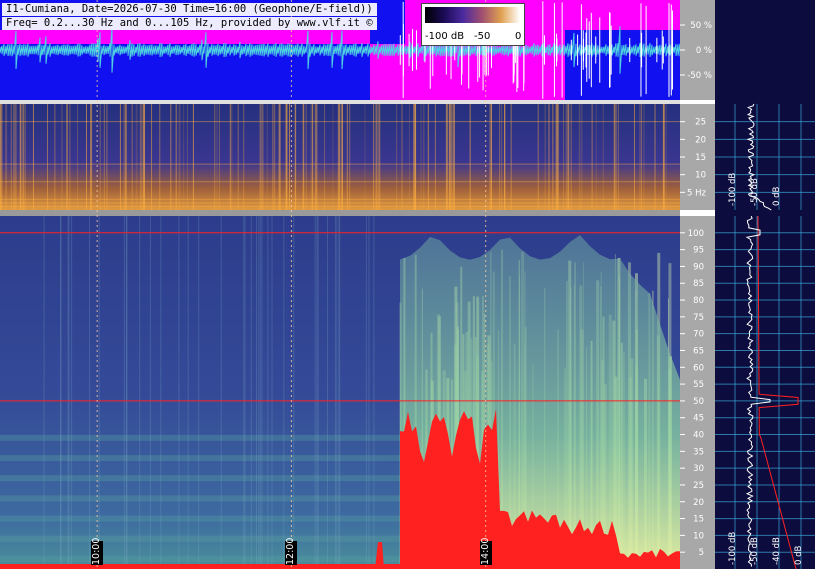 This screenshot has height=569, width=815. Describe the element at coordinates (518, 36) in the screenshot. I see `color-scale-max-label: 0` at that location.